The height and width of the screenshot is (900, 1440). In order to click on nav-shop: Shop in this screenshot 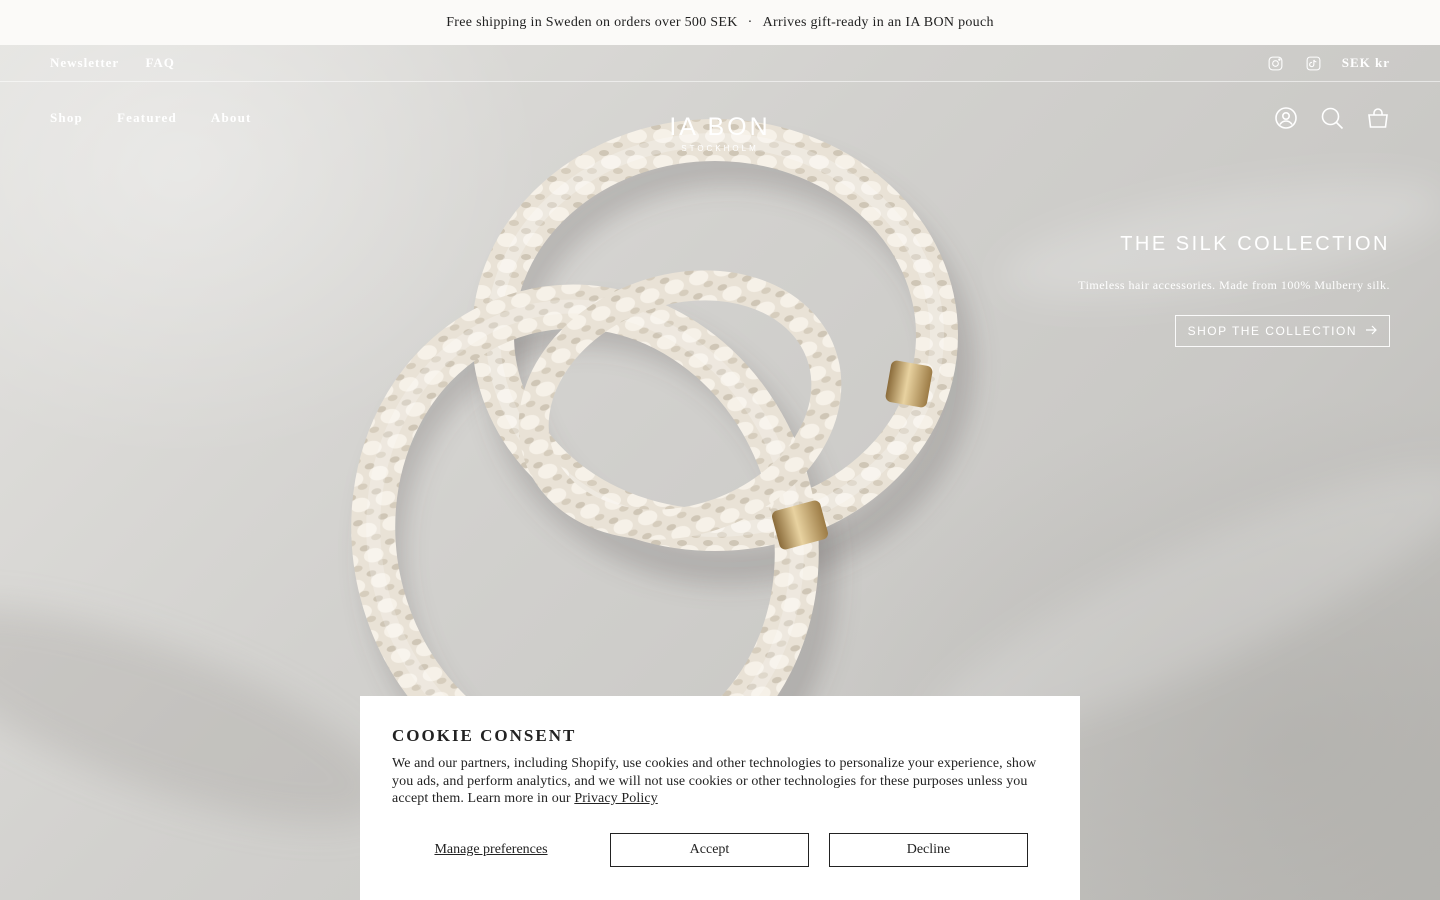, I will do `click(66, 117)`.